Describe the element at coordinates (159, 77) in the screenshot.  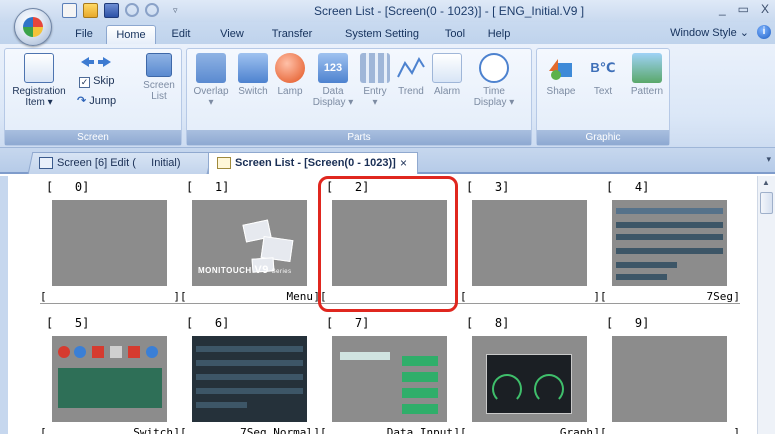
I see `screen-list-button: Screen List` at that location.